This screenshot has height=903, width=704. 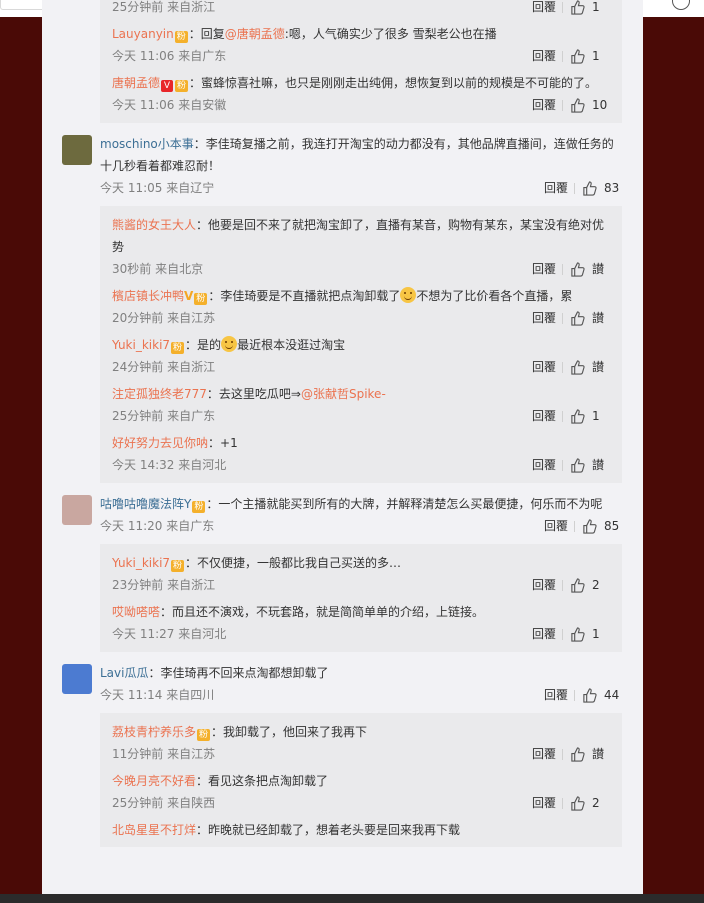 I want to click on reply-author: 北岛星星不打烊, so click(x=154, y=830).